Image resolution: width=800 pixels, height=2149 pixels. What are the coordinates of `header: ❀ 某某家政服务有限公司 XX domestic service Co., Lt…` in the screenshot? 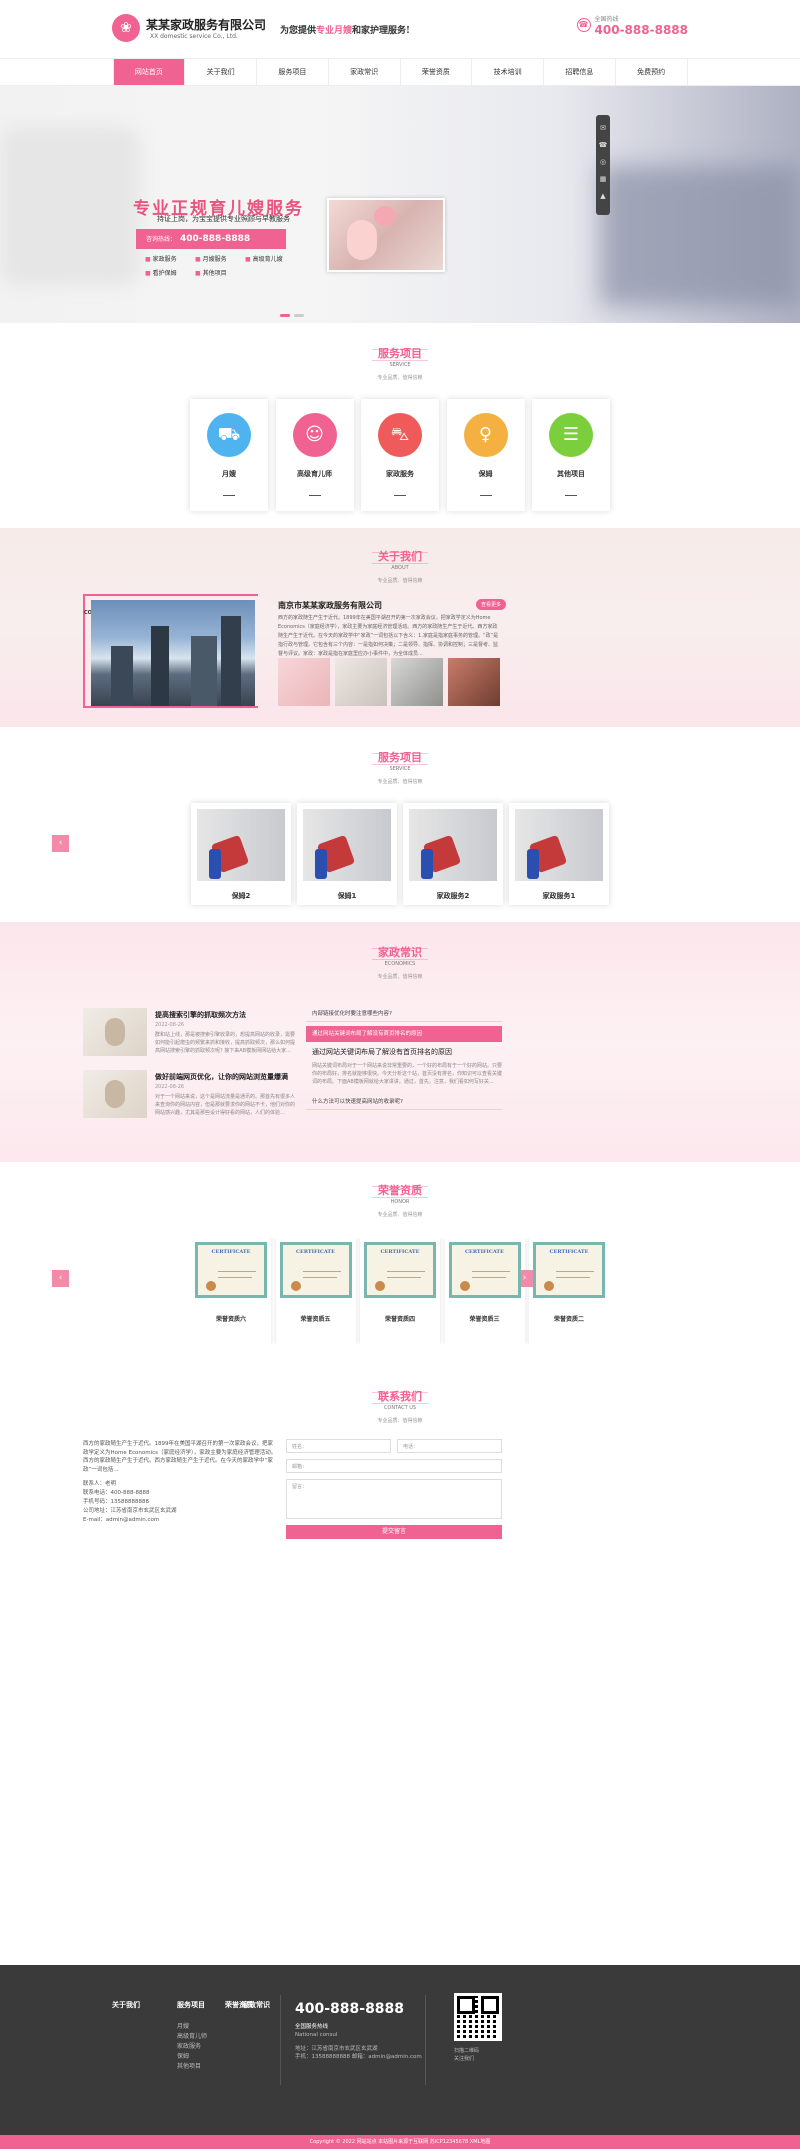 It's located at (400, 29).